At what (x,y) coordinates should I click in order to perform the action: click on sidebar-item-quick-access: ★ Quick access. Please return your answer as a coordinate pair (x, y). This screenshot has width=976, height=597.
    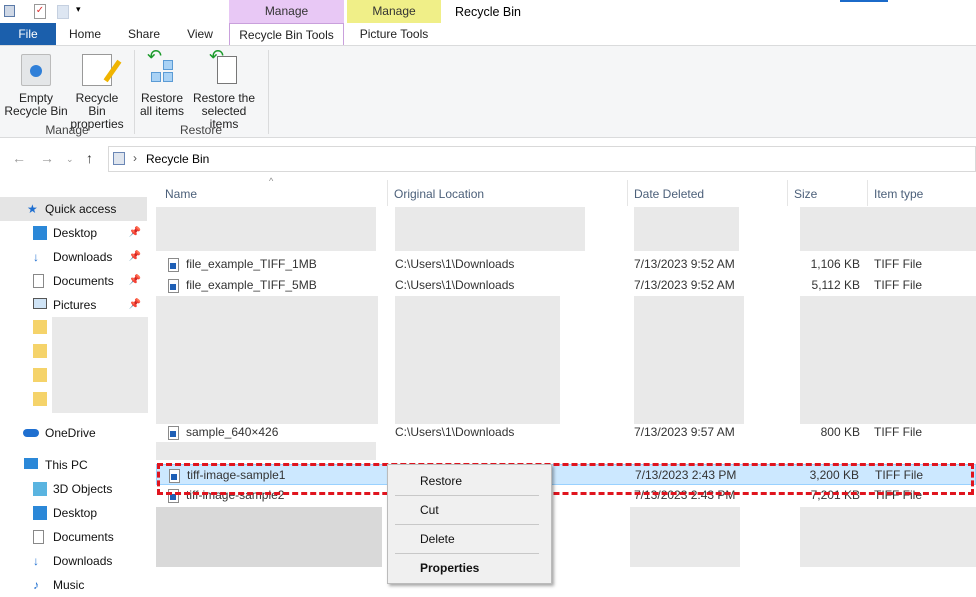
    Looking at the image, I should click on (73, 209).